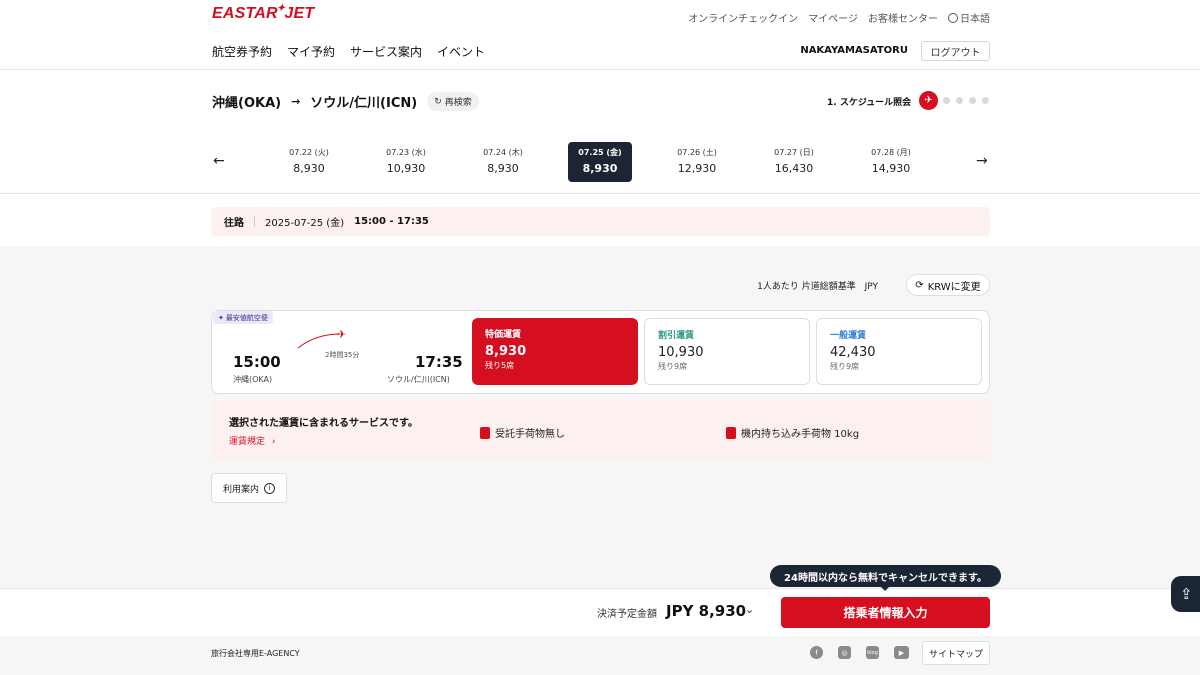 This screenshot has height=675, width=1200. What do you see at coordinates (600, 221) in the screenshot?
I see `outbound-summary: 往路 2025-07-25 (金) 15:00 - 17:35` at bounding box center [600, 221].